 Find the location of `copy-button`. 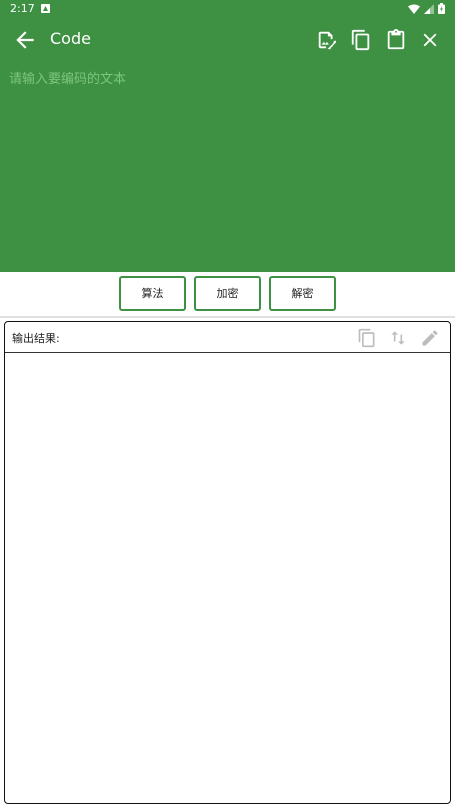

copy-button is located at coordinates (361, 40).